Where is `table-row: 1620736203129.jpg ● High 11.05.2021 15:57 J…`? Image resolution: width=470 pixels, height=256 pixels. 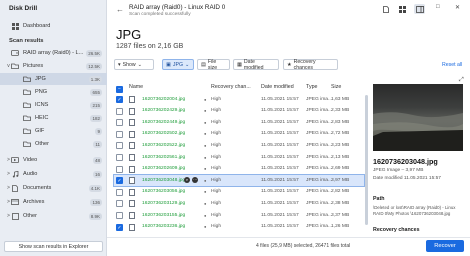
table-row: 1620736203129.jpg ● High 11.05.2021 15:57 J… is located at coordinates (239, 203).